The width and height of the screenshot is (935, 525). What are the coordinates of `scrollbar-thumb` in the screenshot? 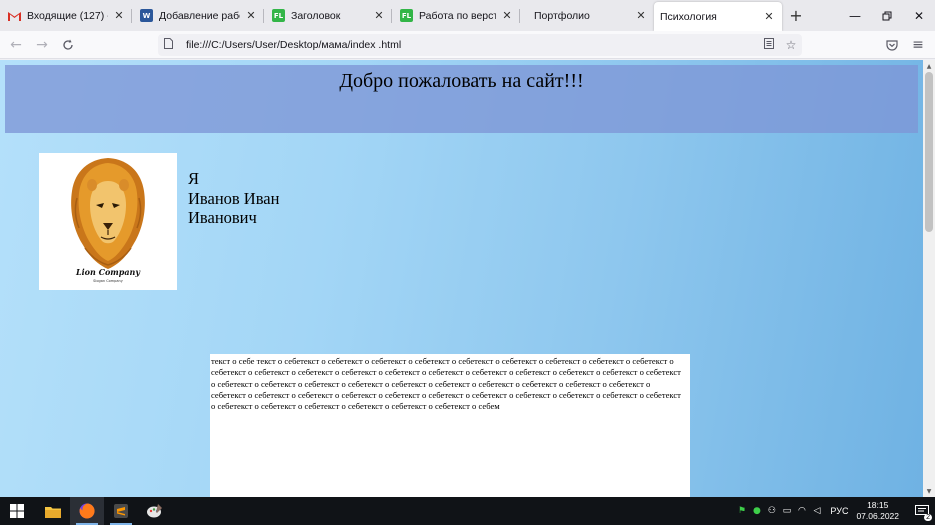 It's located at (929, 152).